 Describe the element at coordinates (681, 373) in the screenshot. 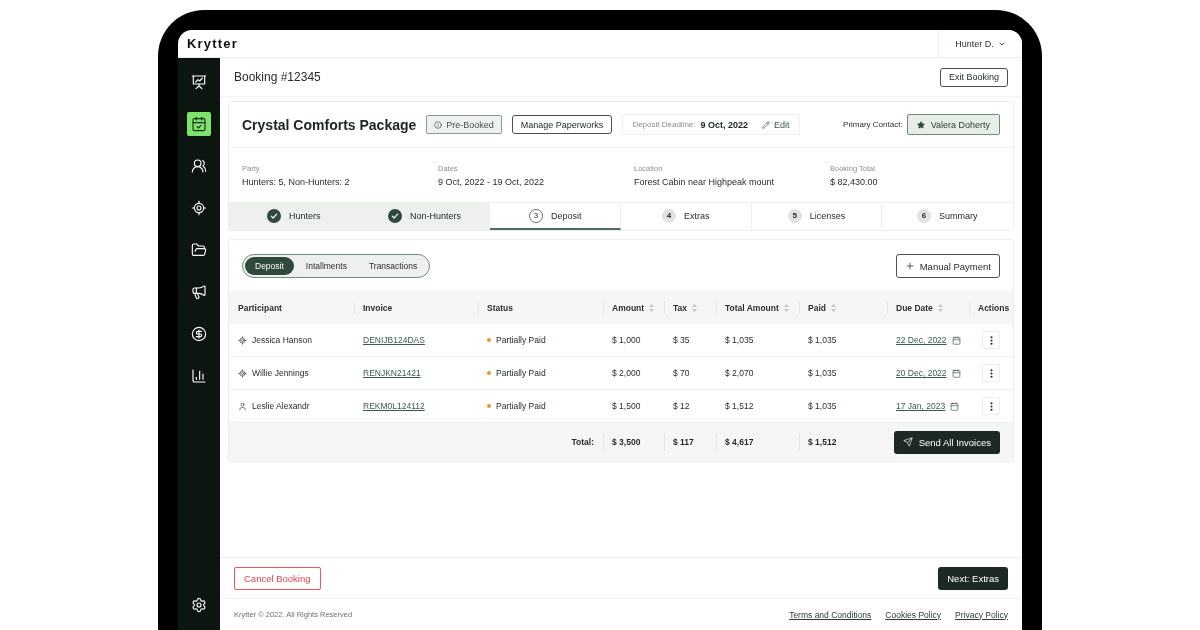

I see `tax-value: $ 70` at that location.